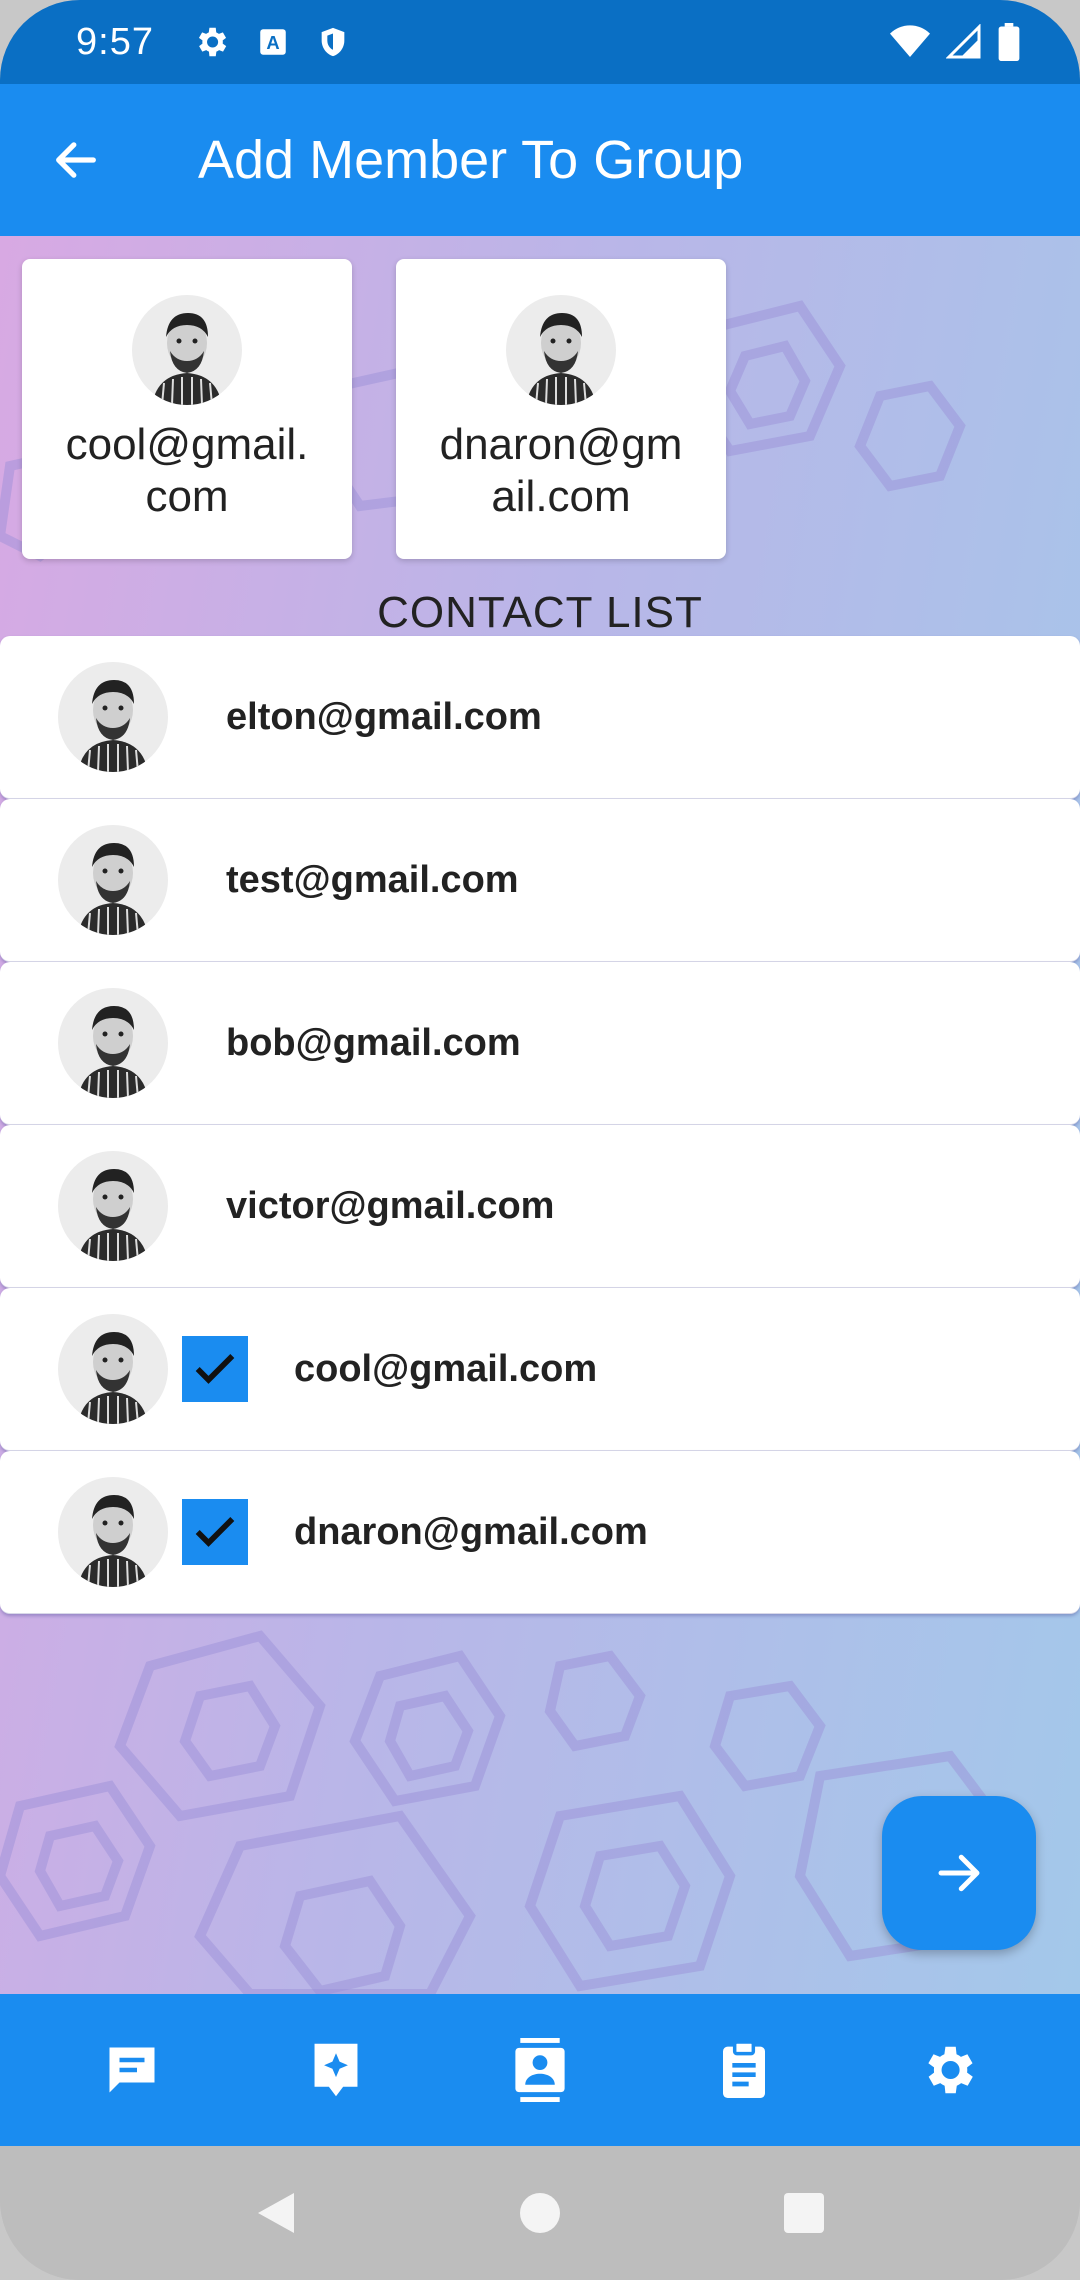 The width and height of the screenshot is (1080, 2280). I want to click on star-chat-icon, so click(336, 2070).